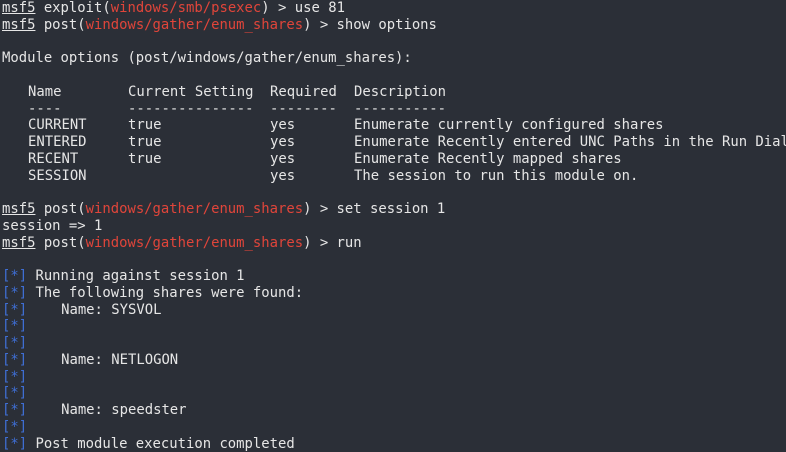 This screenshot has width=786, height=452. Describe the element at coordinates (78, 92) in the screenshot. I see `col-header-name: Name` at that location.